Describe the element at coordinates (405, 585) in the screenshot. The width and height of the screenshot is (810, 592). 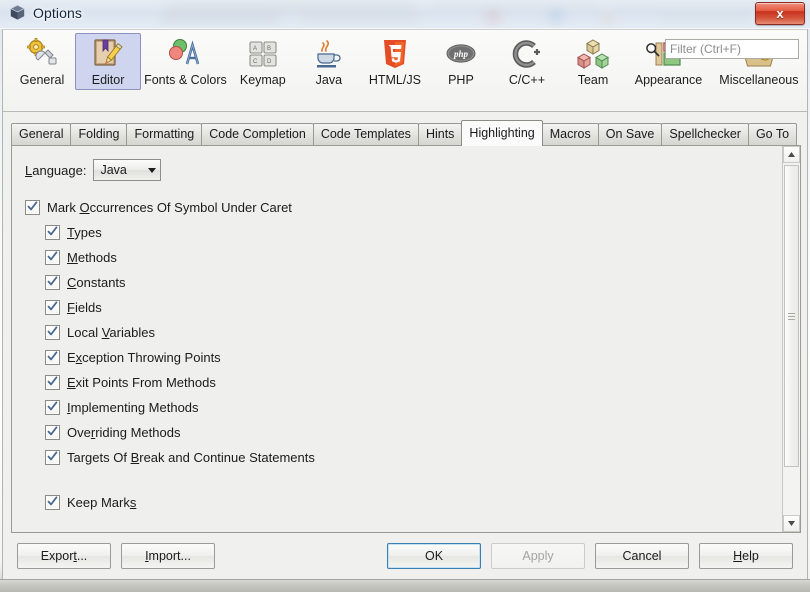
I see `window-bottom-edge` at that location.